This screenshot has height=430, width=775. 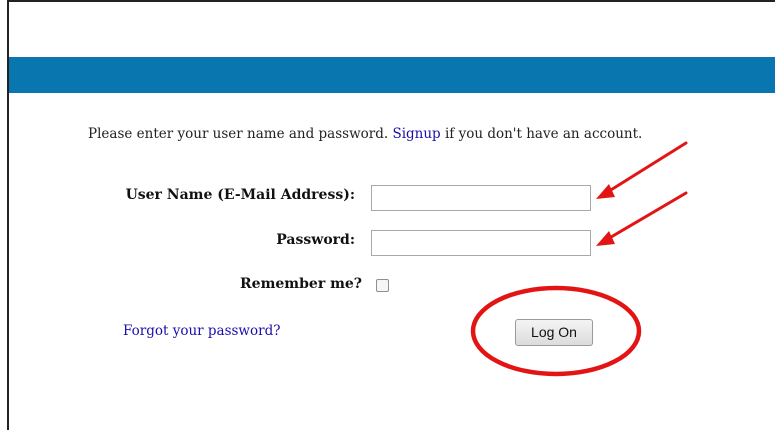 I want to click on red-circle-icon, so click(x=556, y=331).